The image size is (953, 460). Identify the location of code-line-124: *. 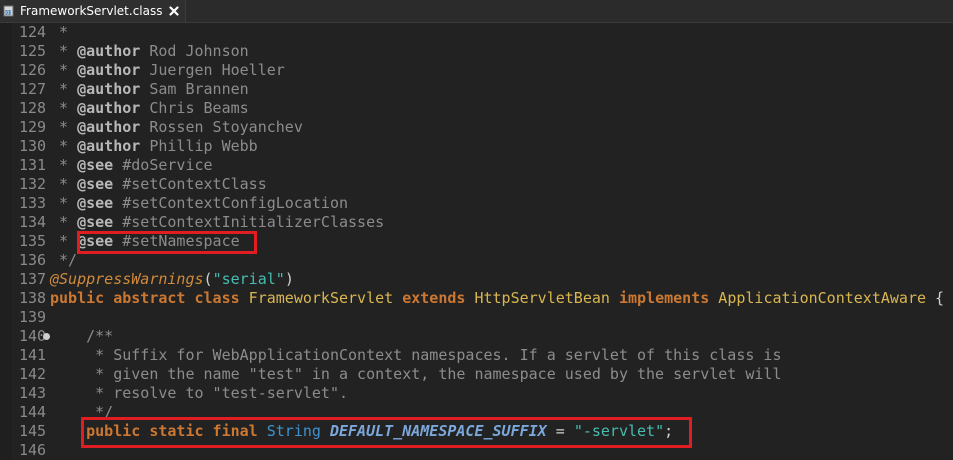
(501, 32).